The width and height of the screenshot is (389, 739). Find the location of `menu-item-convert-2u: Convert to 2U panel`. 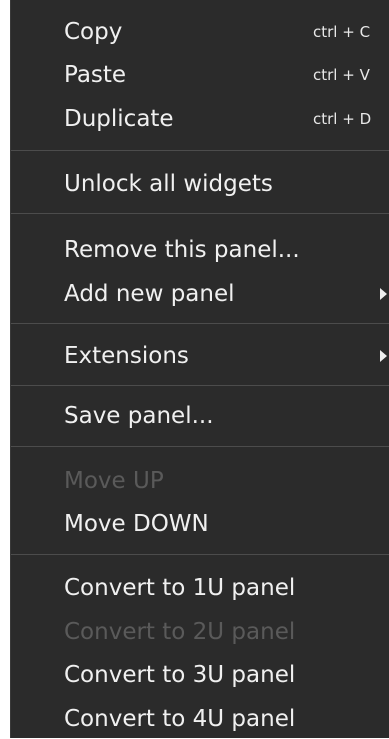

menu-item-convert-2u: Convert to 2U panel is located at coordinates (200, 632).